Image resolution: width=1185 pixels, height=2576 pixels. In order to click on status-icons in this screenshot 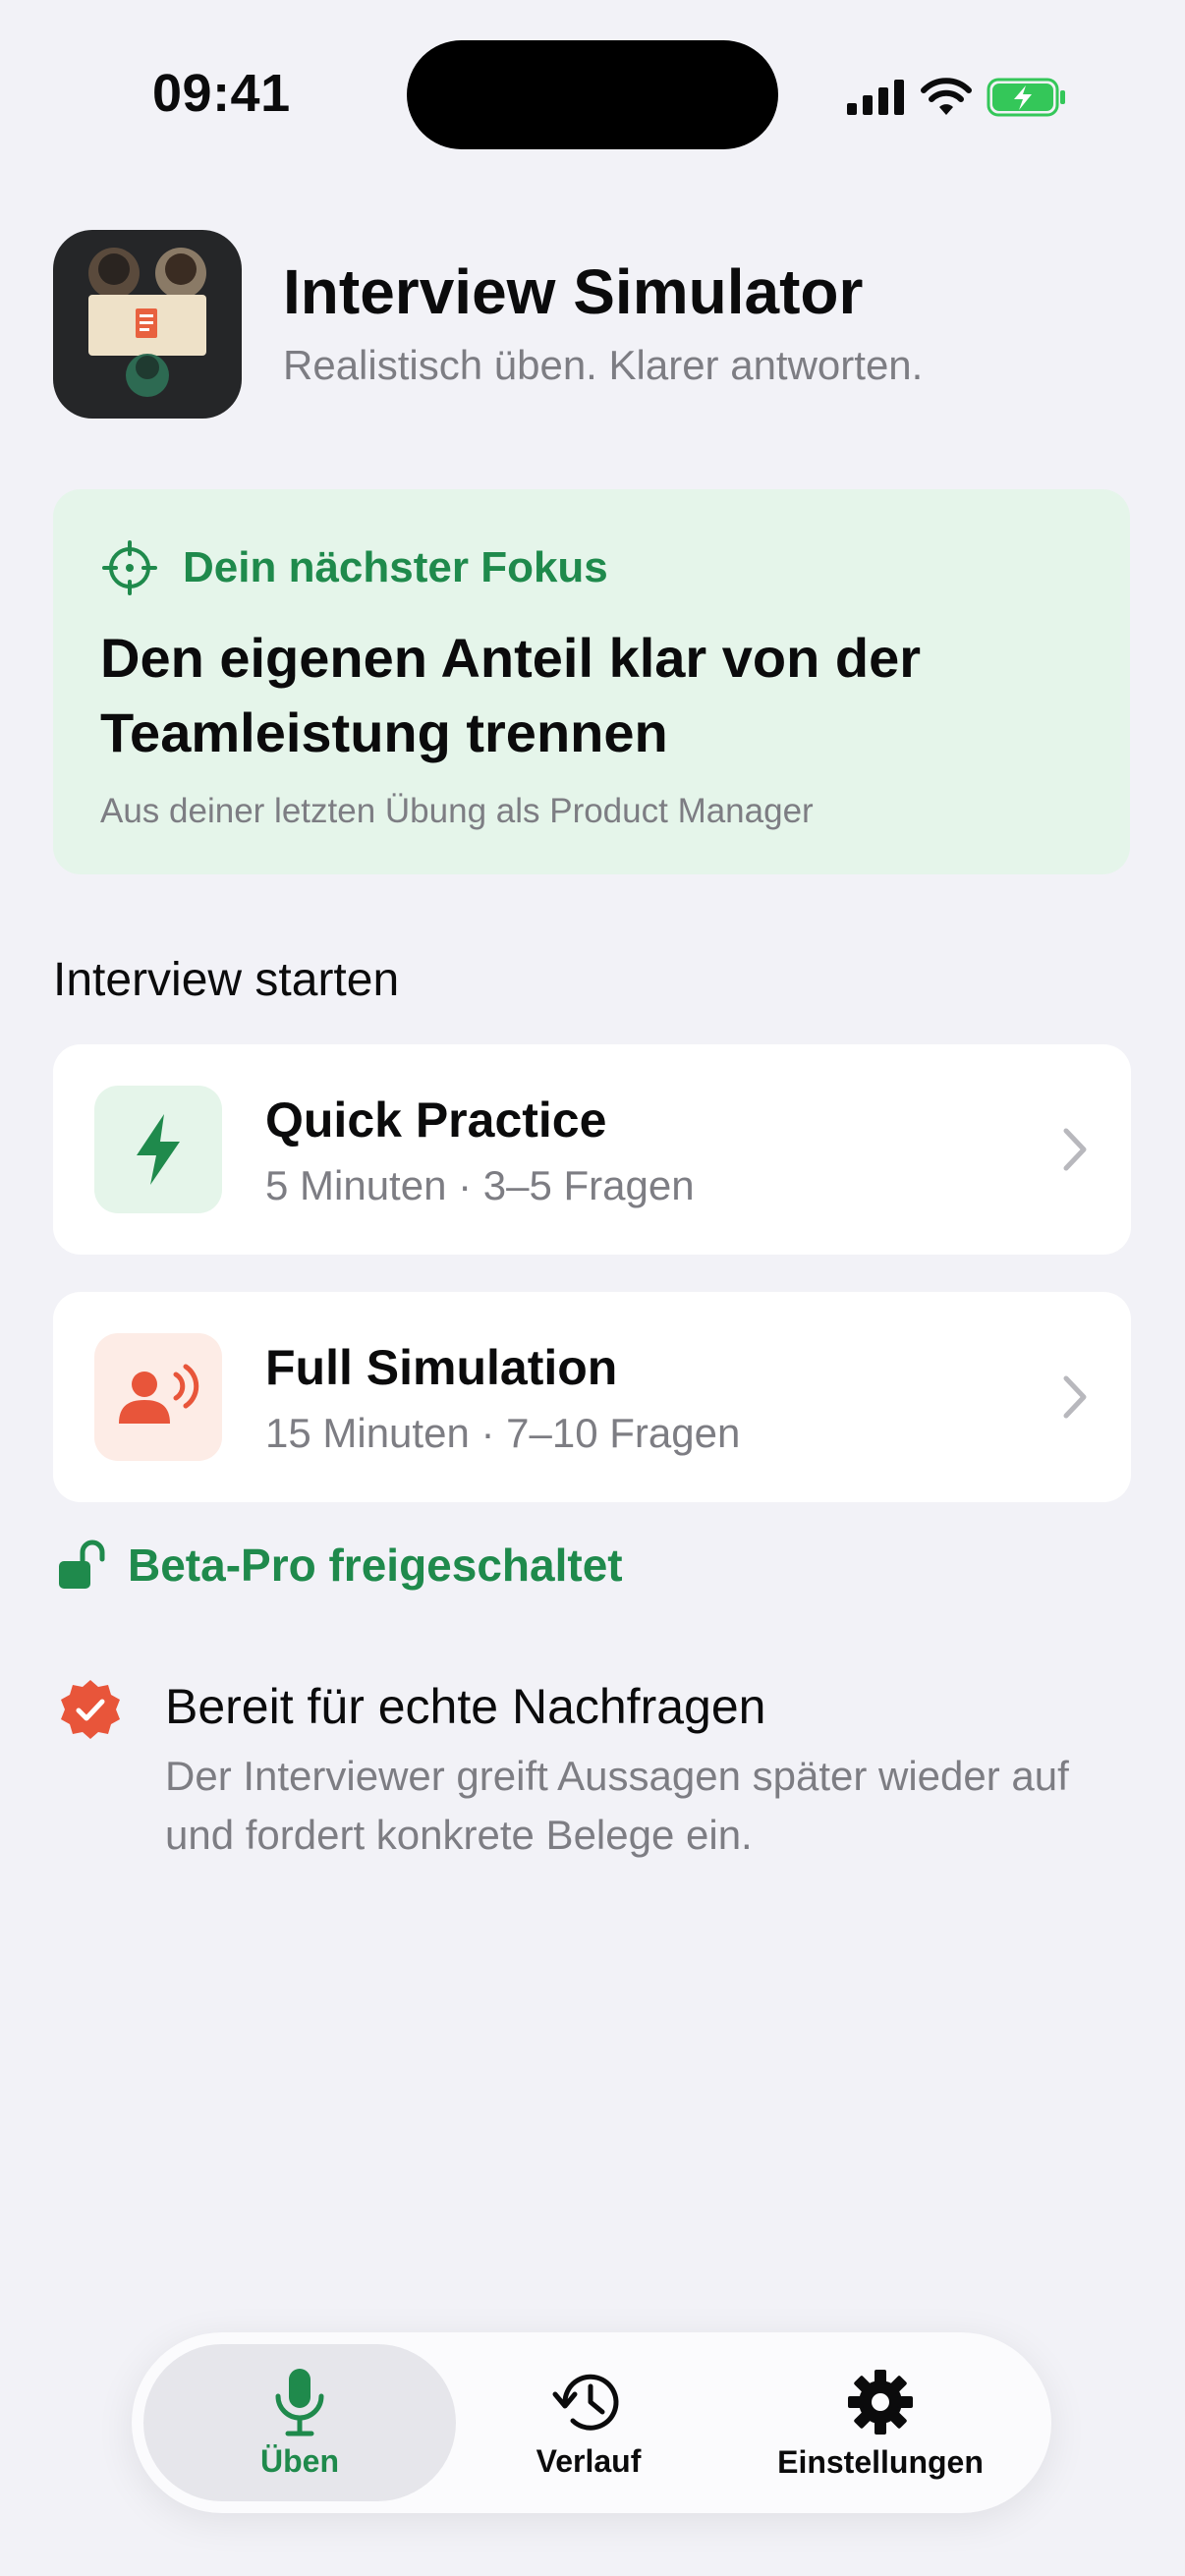, I will do `click(957, 97)`.